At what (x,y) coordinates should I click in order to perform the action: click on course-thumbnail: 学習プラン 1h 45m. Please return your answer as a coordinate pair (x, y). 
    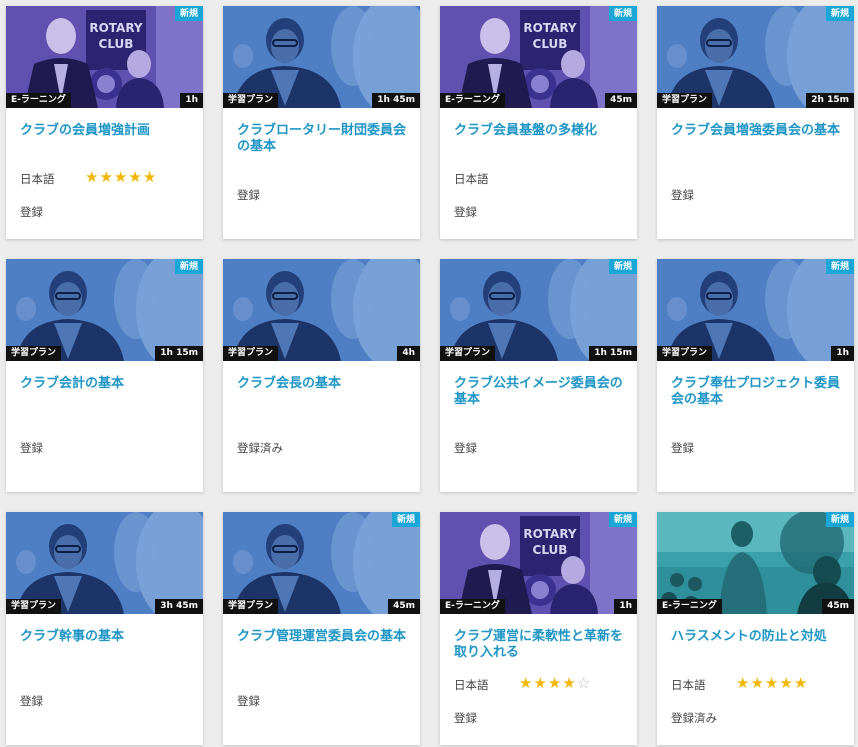
    Looking at the image, I should click on (321, 57).